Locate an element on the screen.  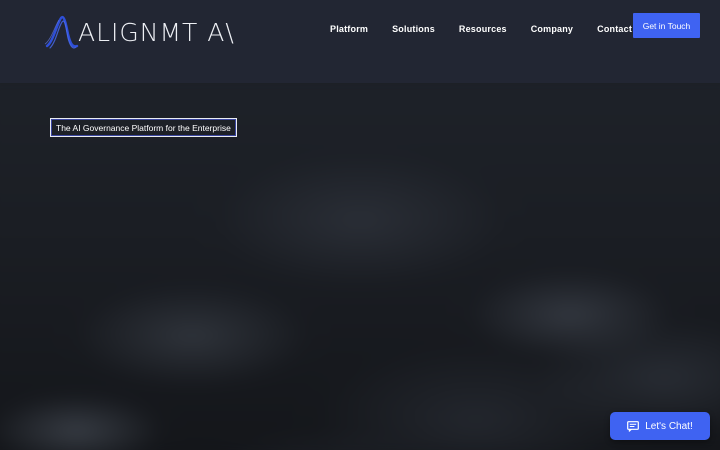
nav-item-company: Company is located at coordinates (552, 29).